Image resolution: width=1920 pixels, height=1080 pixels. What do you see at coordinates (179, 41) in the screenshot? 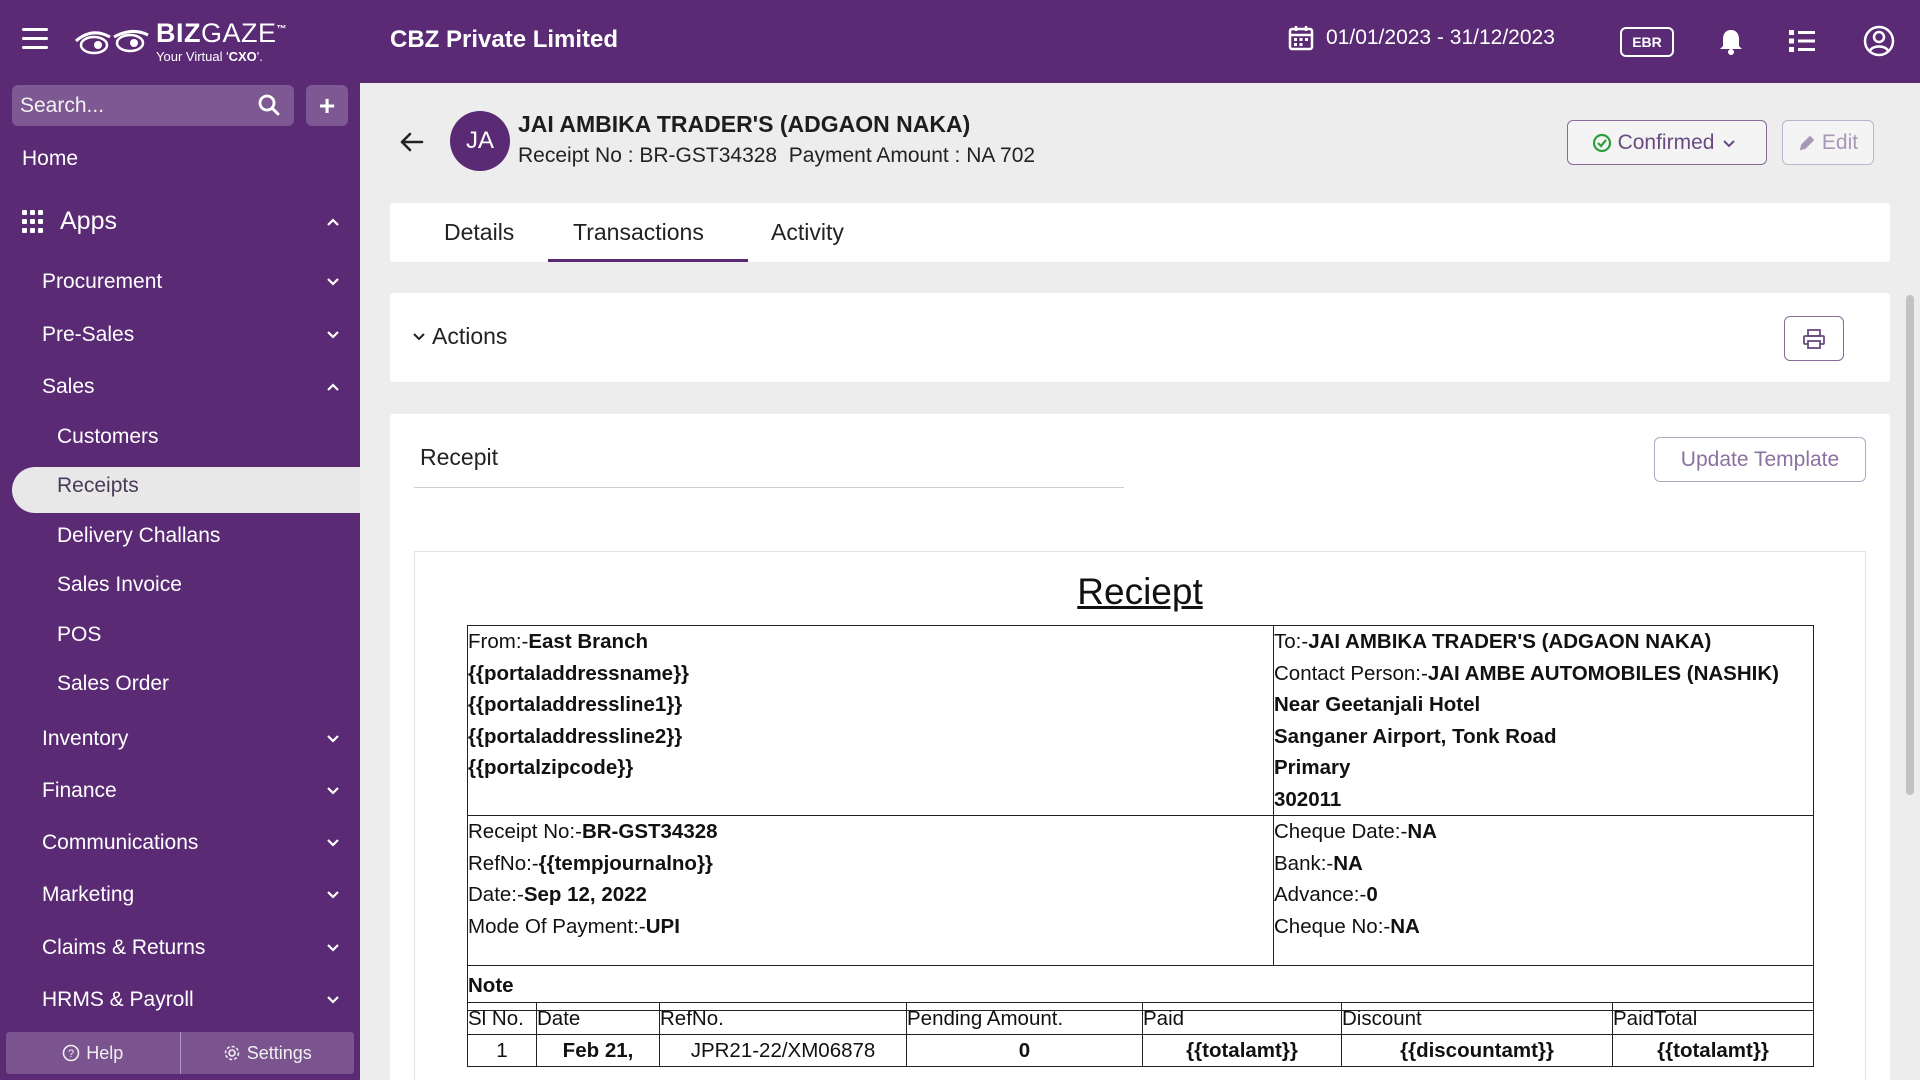
I see `bizgaze-logo: BIZGAZE™ Your Virtual 'CXO'.` at bounding box center [179, 41].